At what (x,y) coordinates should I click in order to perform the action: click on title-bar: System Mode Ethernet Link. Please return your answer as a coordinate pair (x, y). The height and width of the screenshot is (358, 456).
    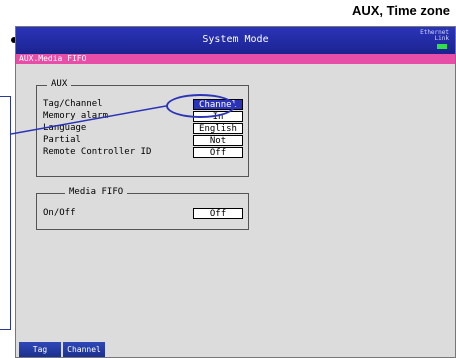
    Looking at the image, I should click on (235, 40).